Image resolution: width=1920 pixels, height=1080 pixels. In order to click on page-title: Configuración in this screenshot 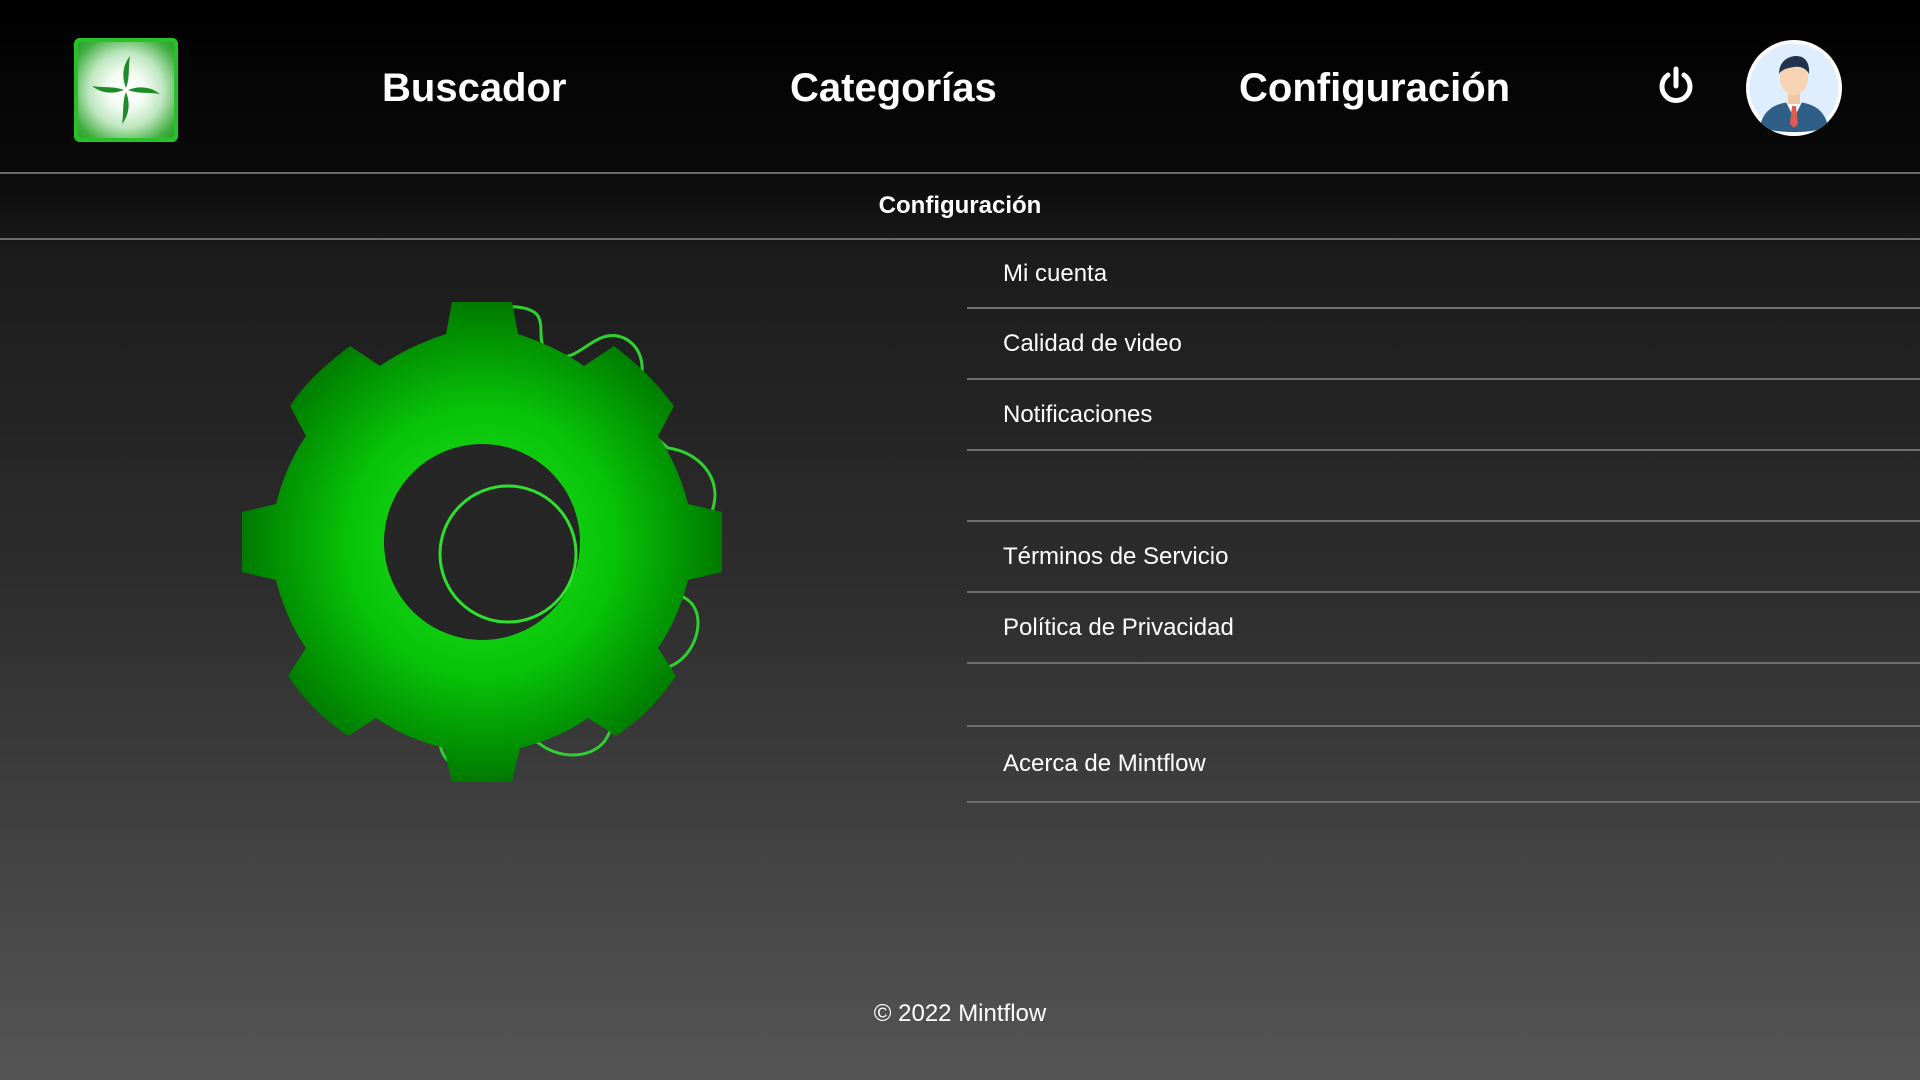, I will do `click(960, 205)`.